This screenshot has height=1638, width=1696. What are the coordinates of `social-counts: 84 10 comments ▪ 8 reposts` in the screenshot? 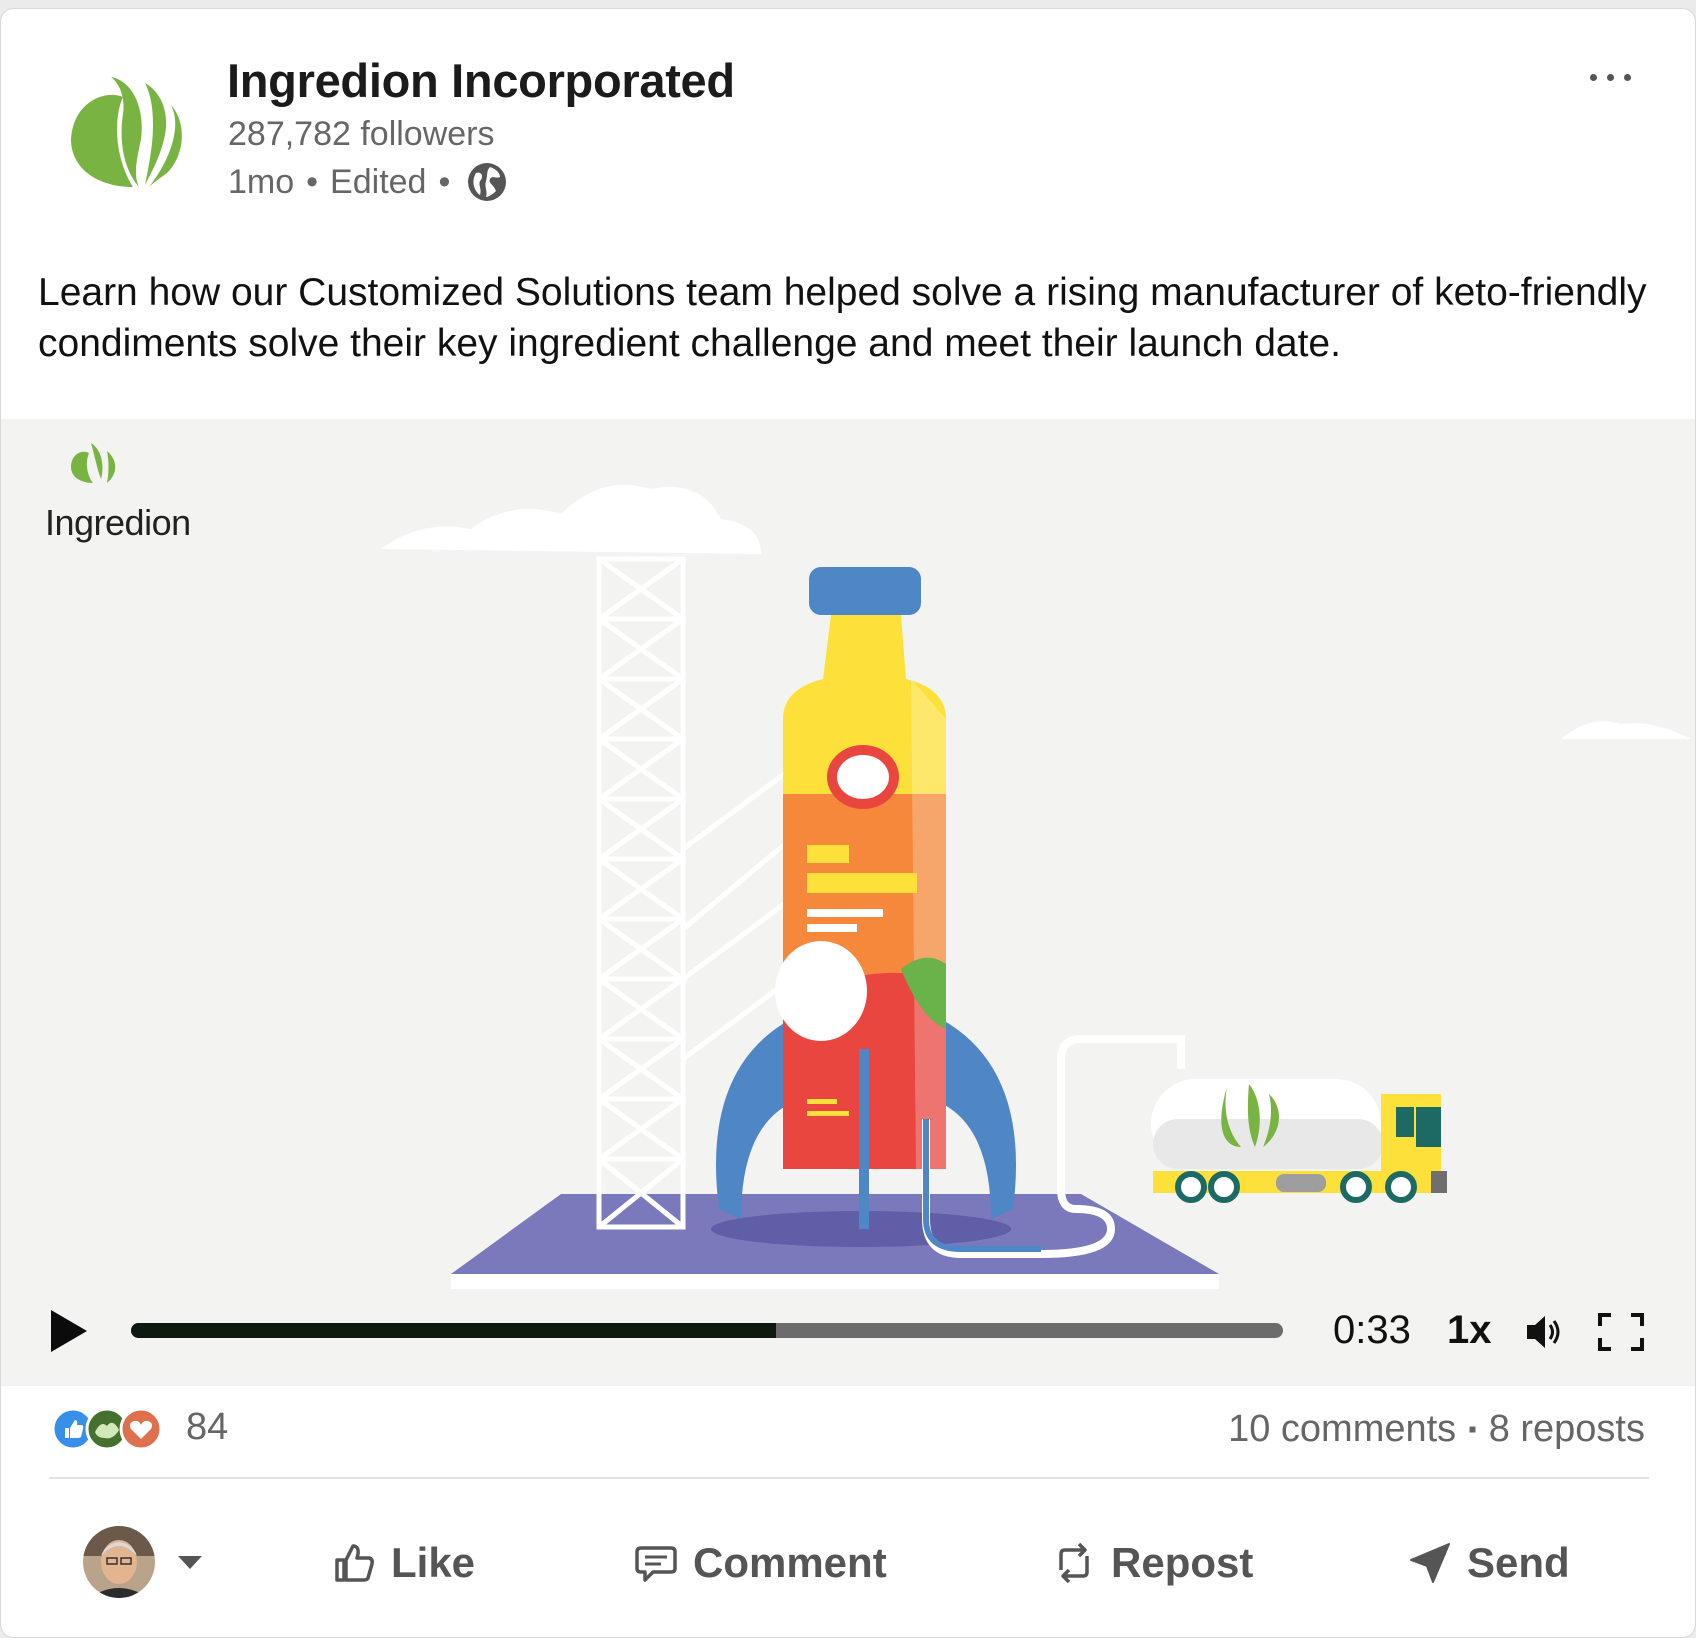 It's located at (848, 1432).